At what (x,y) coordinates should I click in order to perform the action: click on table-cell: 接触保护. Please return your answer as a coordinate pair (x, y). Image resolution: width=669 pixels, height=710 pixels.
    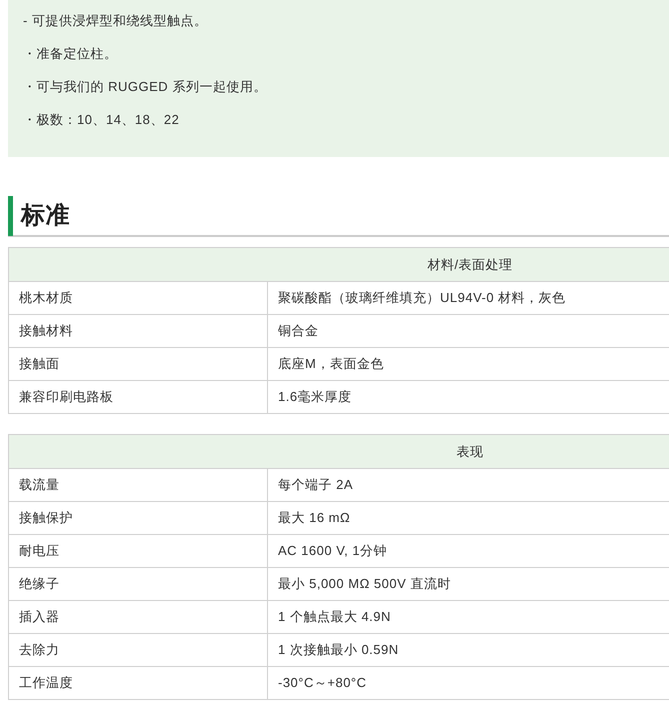
    Looking at the image, I should click on (138, 518).